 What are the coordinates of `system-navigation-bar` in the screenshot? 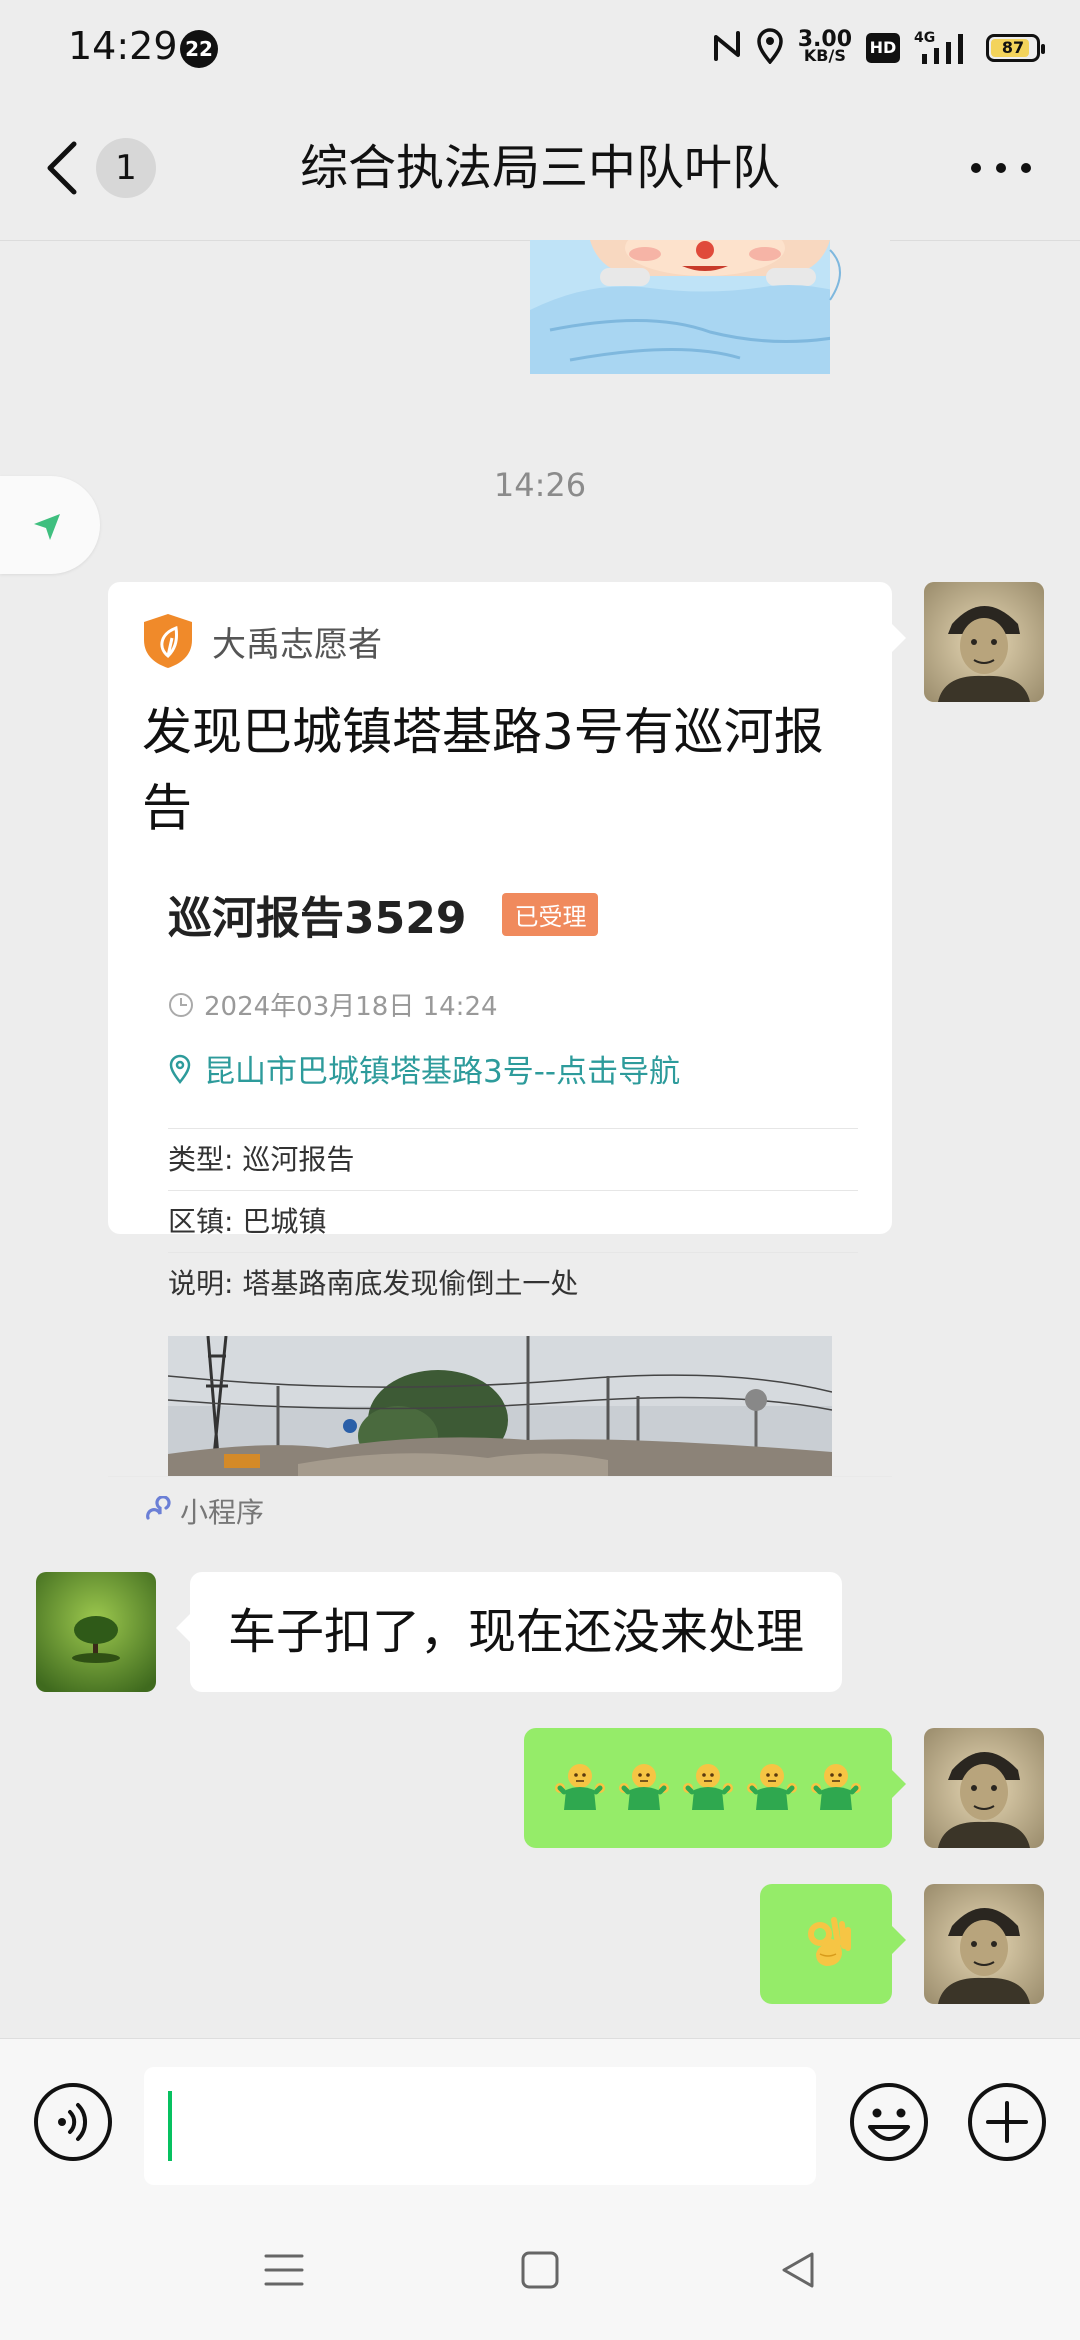 It's located at (540, 2271).